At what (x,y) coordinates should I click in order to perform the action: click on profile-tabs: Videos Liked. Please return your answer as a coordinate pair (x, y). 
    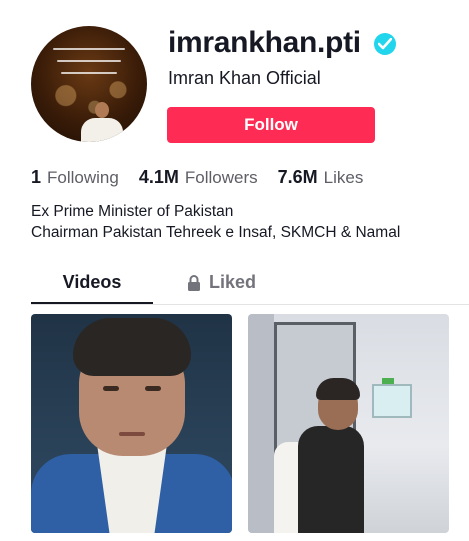
    Looking at the image, I should click on (250, 283).